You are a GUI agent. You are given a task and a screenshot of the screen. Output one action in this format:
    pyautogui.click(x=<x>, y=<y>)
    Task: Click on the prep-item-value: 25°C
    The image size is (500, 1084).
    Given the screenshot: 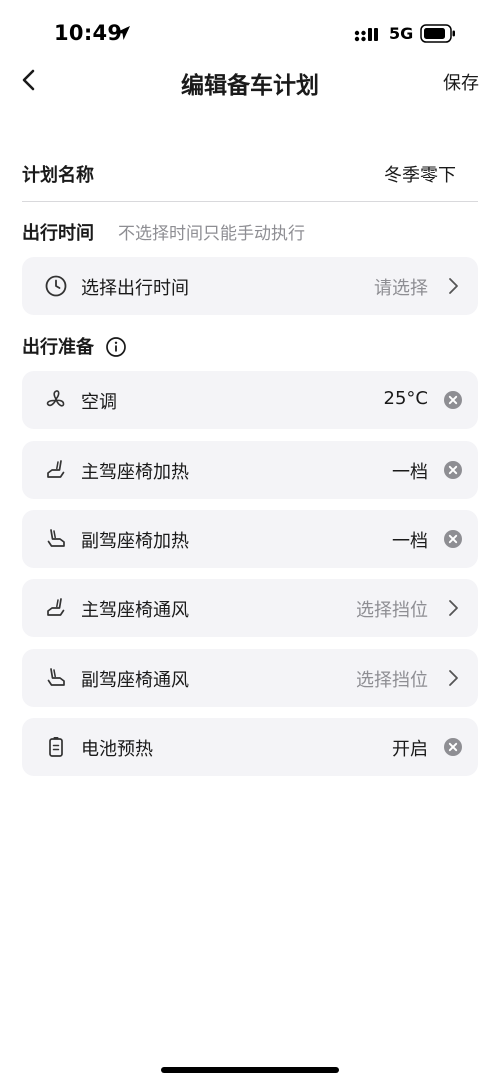 What is the action you would take?
    pyautogui.click(x=405, y=398)
    